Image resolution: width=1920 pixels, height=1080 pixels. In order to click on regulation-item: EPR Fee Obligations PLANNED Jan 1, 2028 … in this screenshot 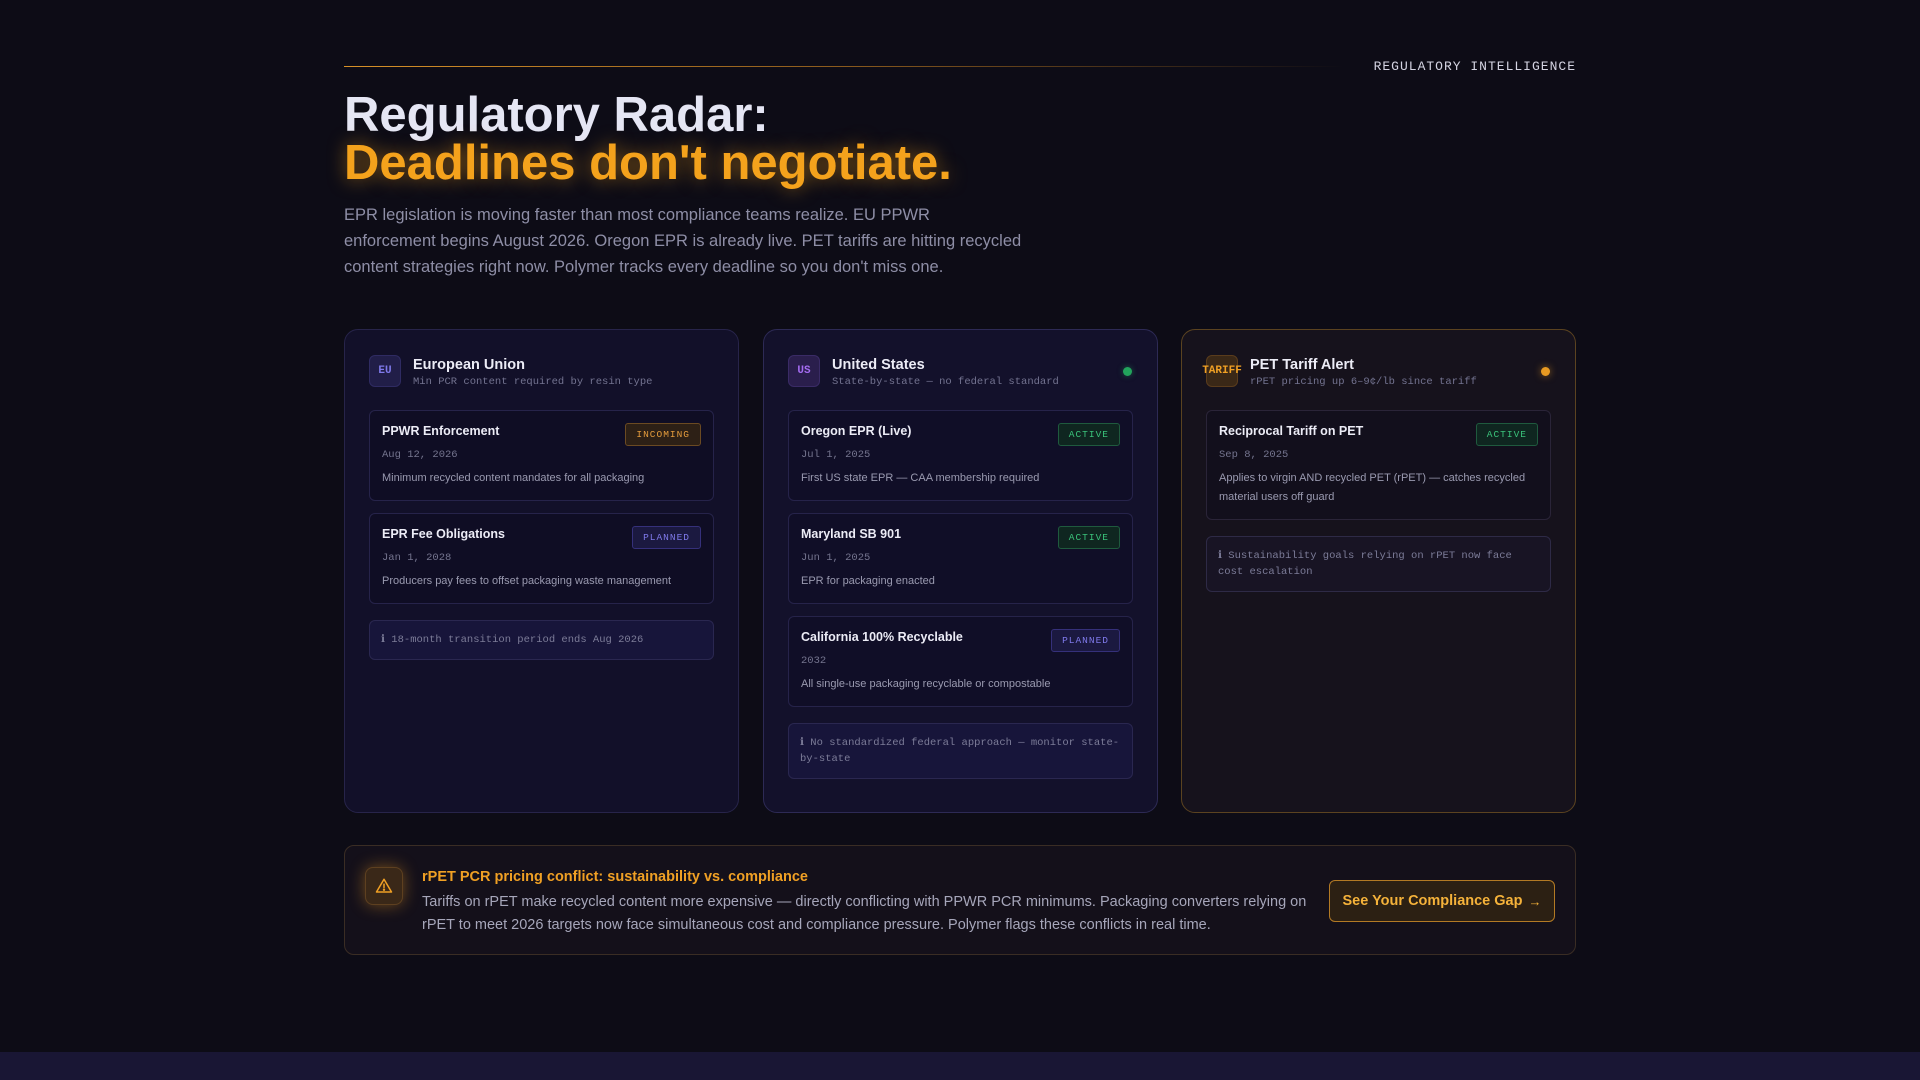, I will do `click(541, 558)`.